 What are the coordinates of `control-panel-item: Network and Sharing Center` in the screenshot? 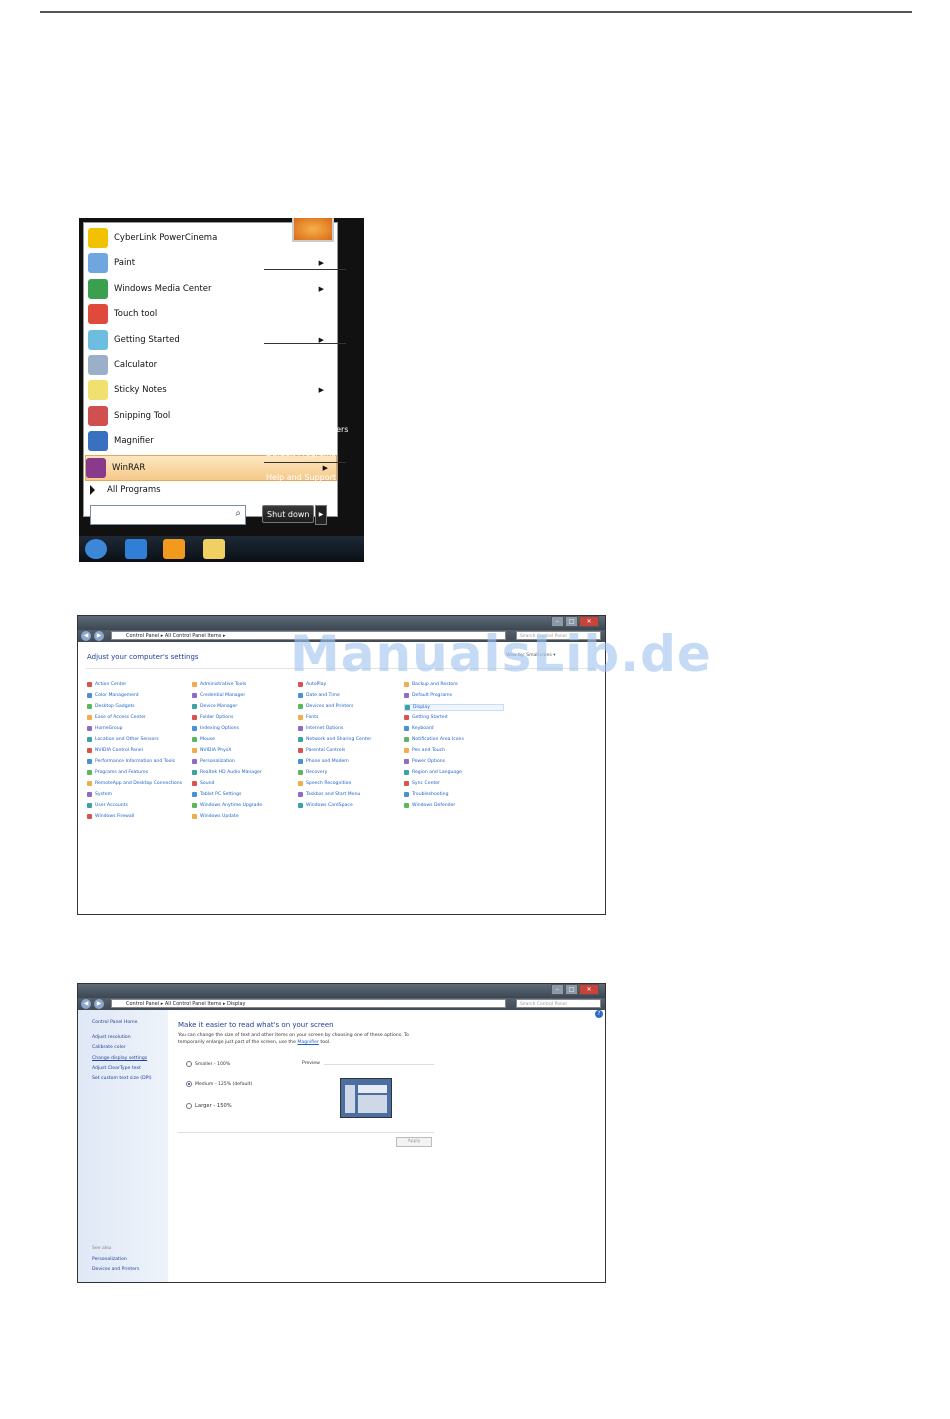 It's located at (334, 739).